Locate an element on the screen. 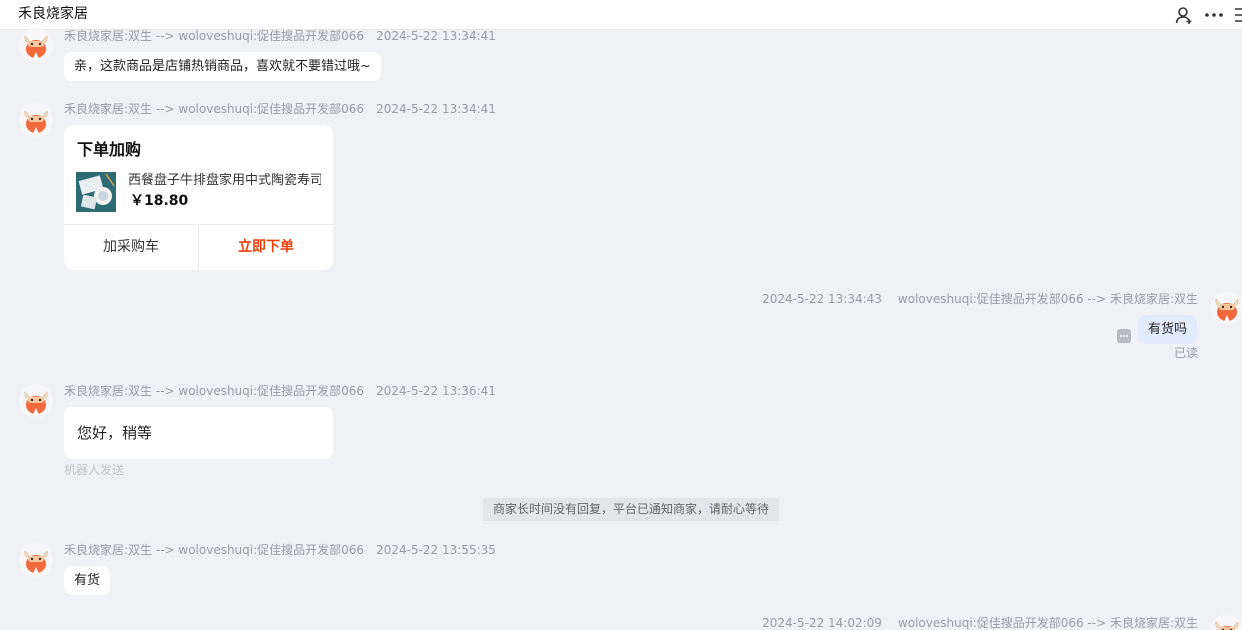 The height and width of the screenshot is (630, 1242). message-bubble: 亲，这款商品是店铺热销商品，喜欢就不要错过哦~ is located at coordinates (222, 66).